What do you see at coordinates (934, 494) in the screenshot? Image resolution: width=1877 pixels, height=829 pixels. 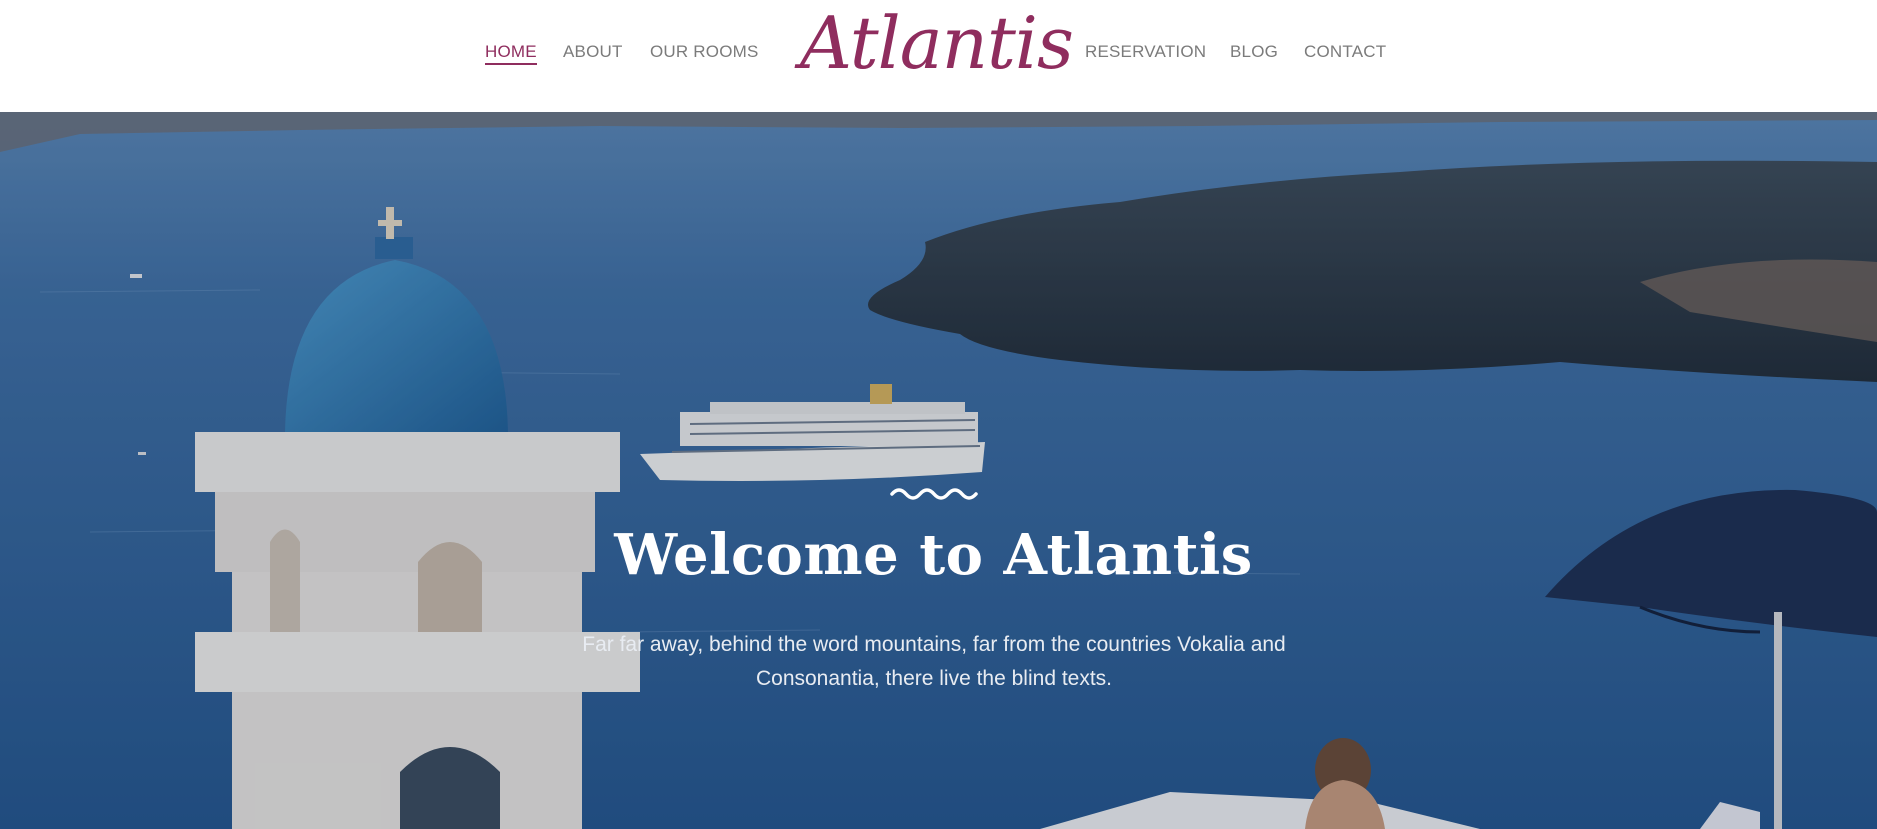 I see `wave-icon` at bounding box center [934, 494].